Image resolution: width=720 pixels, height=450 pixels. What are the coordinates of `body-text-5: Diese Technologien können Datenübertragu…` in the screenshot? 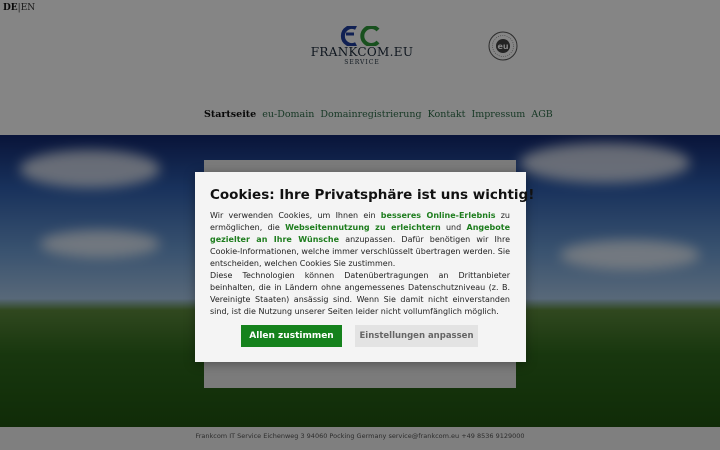 It's located at (360, 293).